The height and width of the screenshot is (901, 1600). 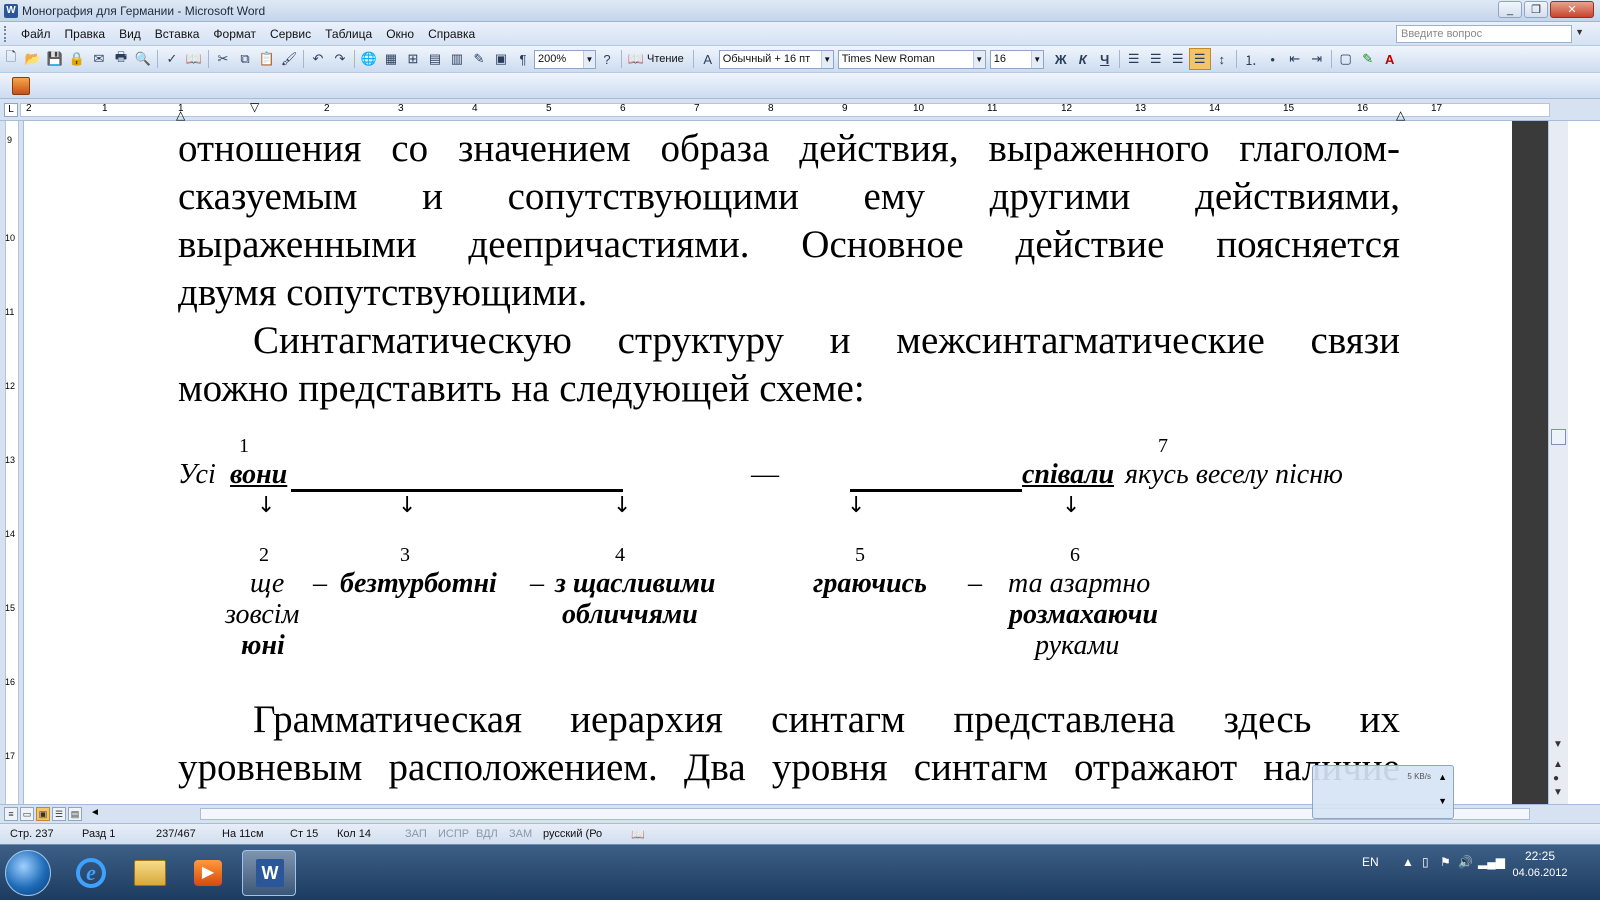 What do you see at coordinates (1558, 462) in the screenshot?
I see `vertical-scrollbar: ▼ ▲ ● ▼` at bounding box center [1558, 462].